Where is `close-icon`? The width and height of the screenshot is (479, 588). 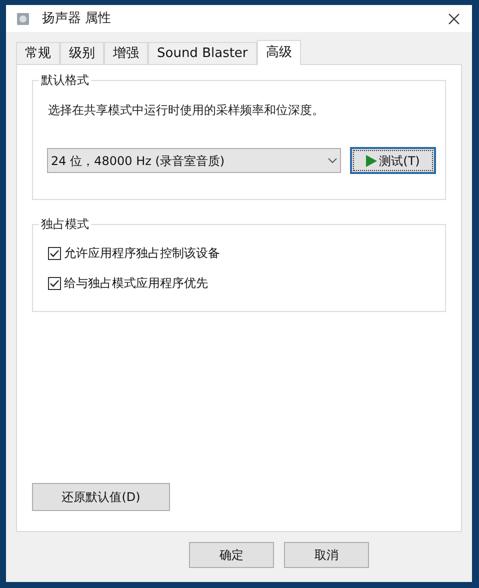 close-icon is located at coordinates (454, 18).